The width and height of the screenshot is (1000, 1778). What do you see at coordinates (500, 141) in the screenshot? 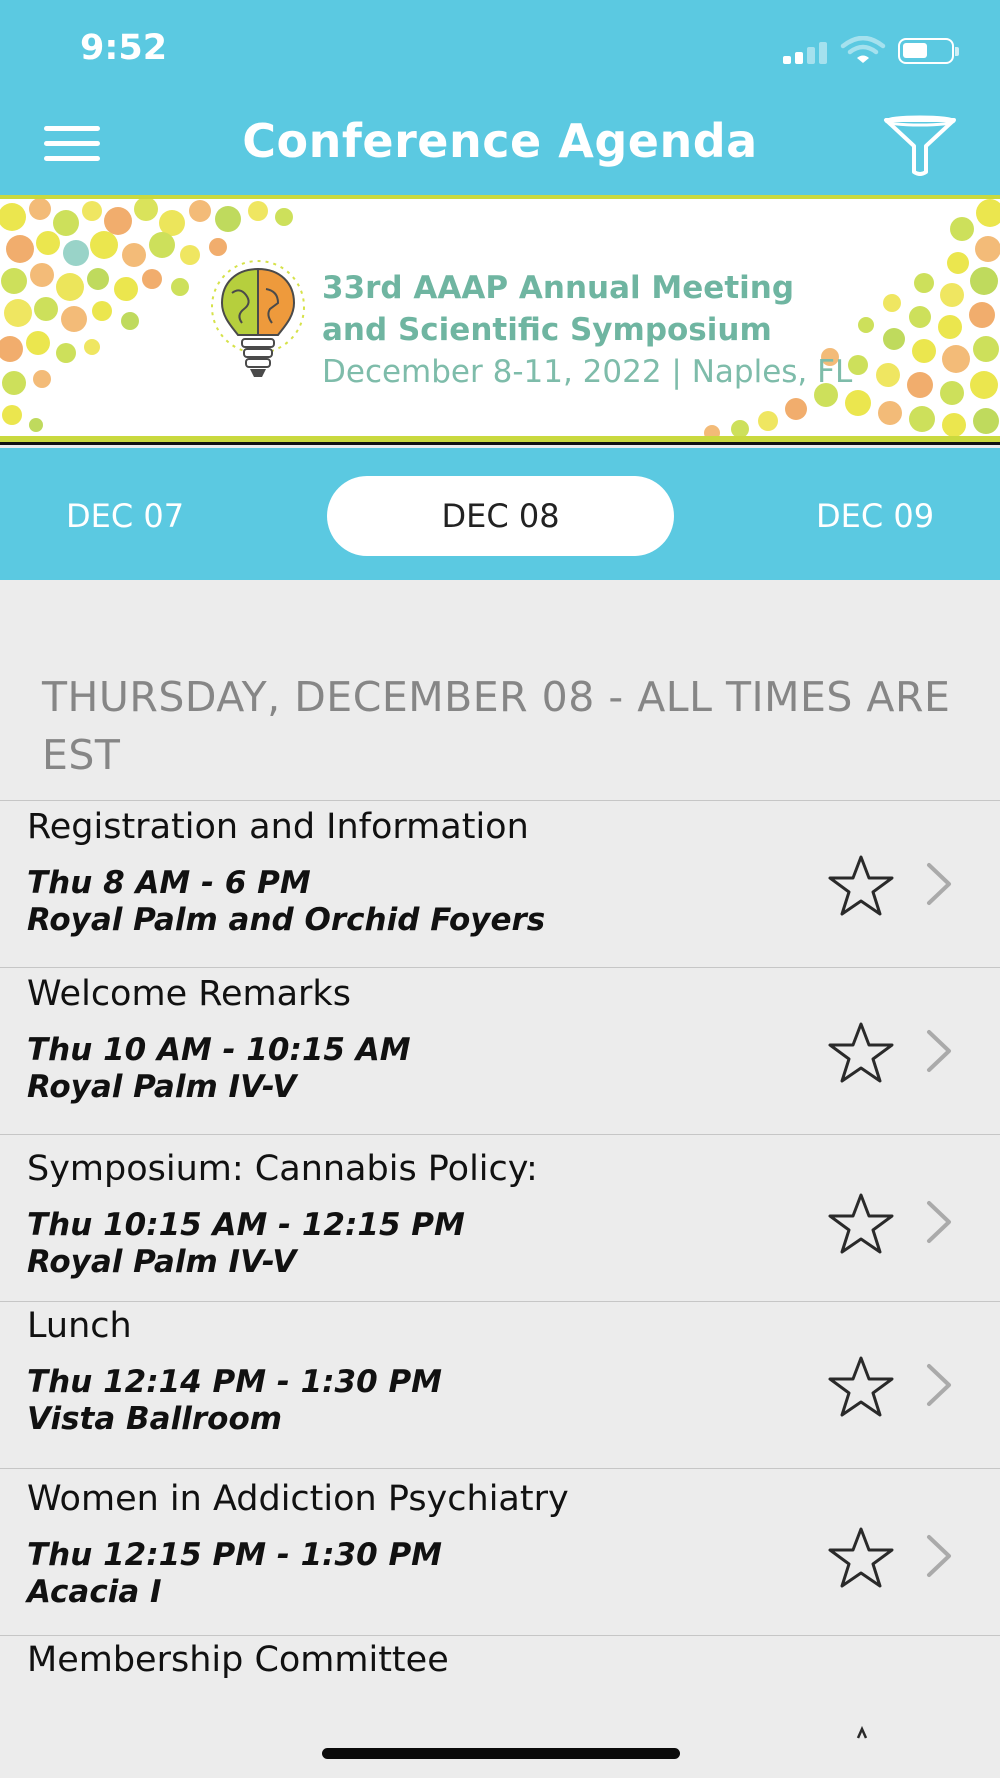
I see `page-title: Conference Agenda` at bounding box center [500, 141].